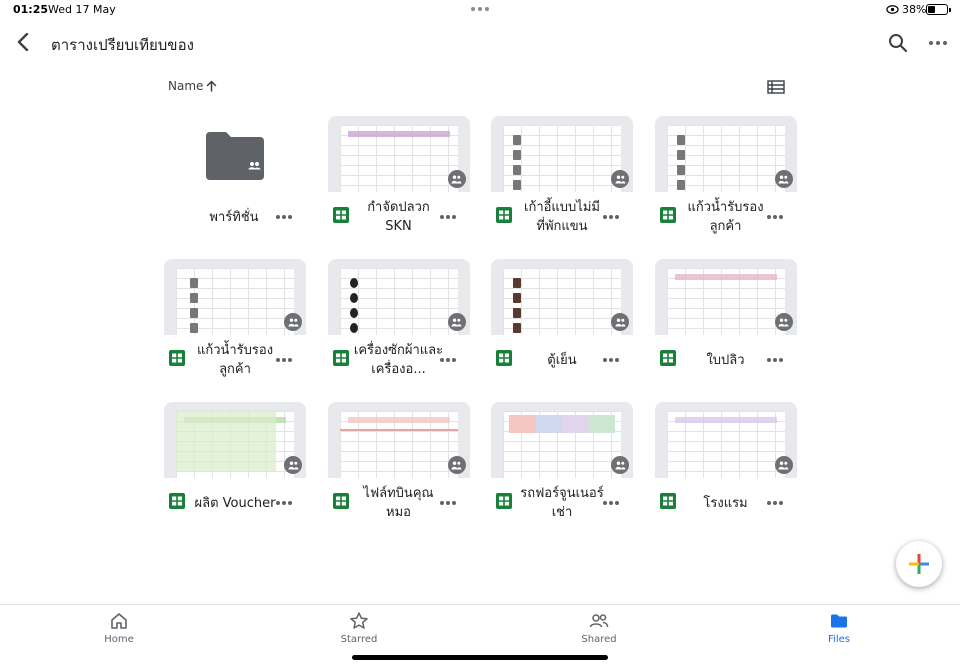 The width and height of the screenshot is (960, 666). I want to click on file-tile: กำจัดปลวก SKN, so click(398, 187).